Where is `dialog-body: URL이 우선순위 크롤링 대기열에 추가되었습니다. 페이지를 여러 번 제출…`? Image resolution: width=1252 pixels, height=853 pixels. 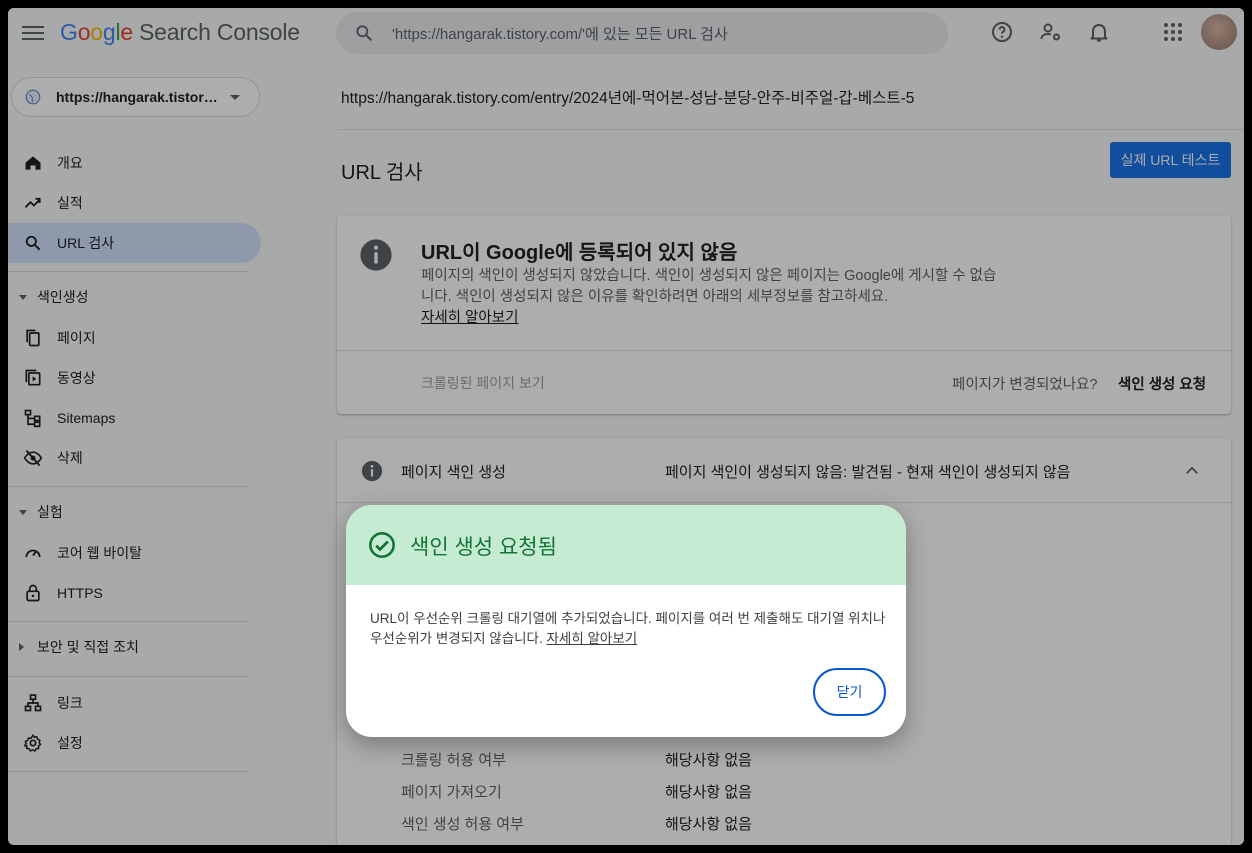 dialog-body: URL이 우선순위 크롤링 대기열에 추가되었습니다. 페이지를 여러 번 제출… is located at coordinates (628, 629).